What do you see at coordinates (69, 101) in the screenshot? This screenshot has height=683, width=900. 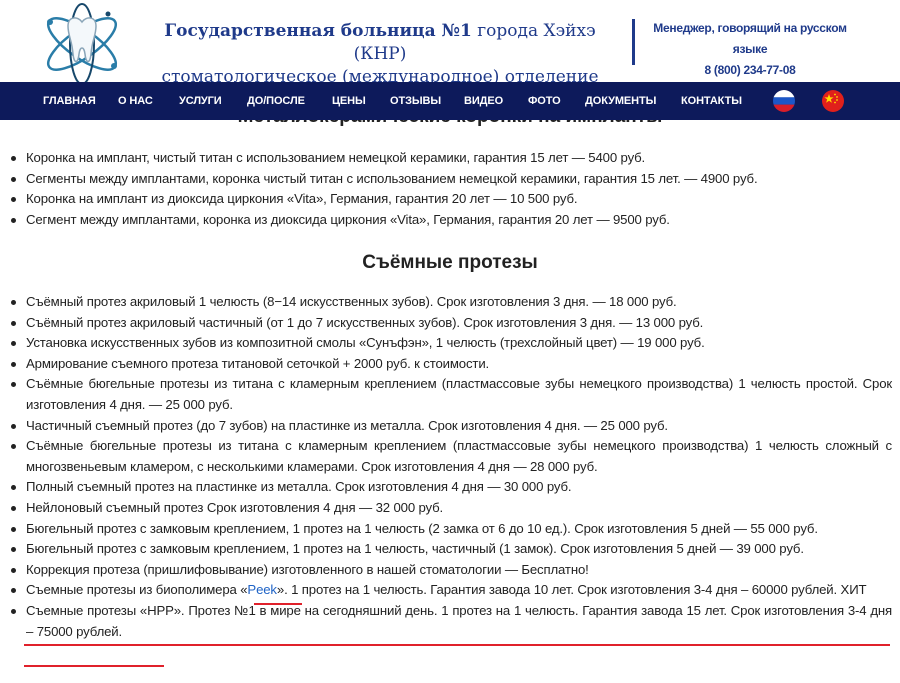 I see `nav-item-home: Главная` at bounding box center [69, 101].